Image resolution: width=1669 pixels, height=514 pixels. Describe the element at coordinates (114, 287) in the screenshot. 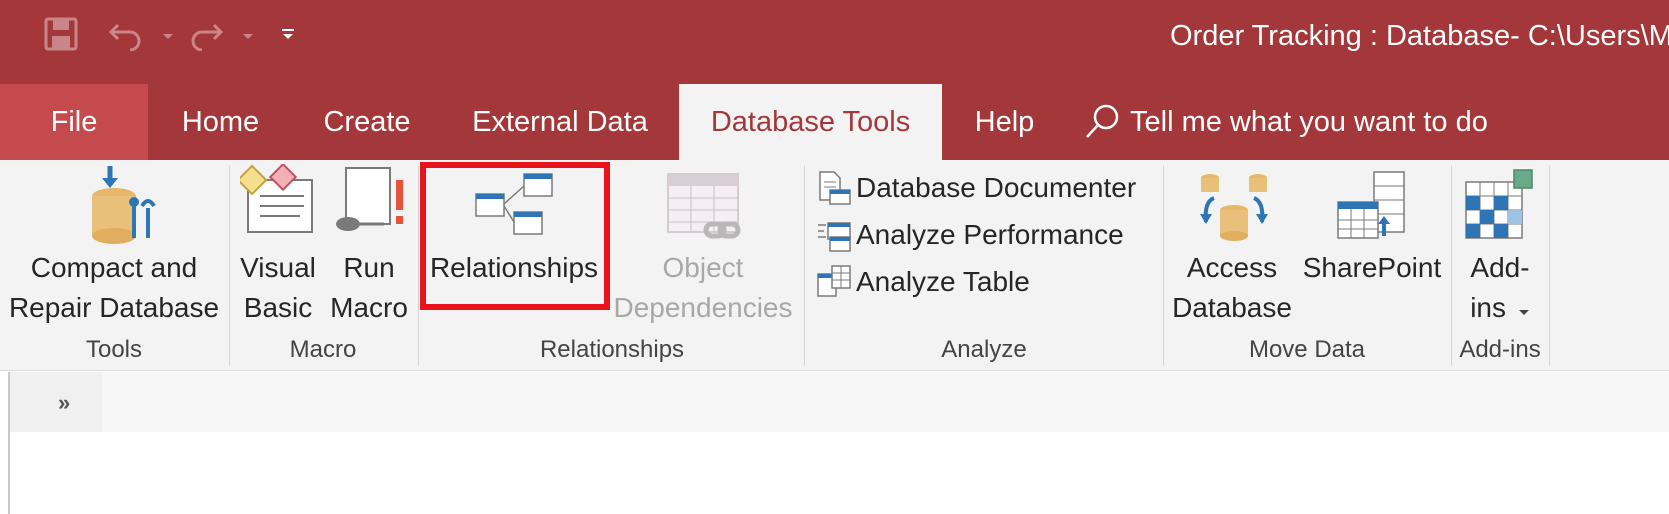

I see `compact-repair-label: Compact and Repair Database` at that location.